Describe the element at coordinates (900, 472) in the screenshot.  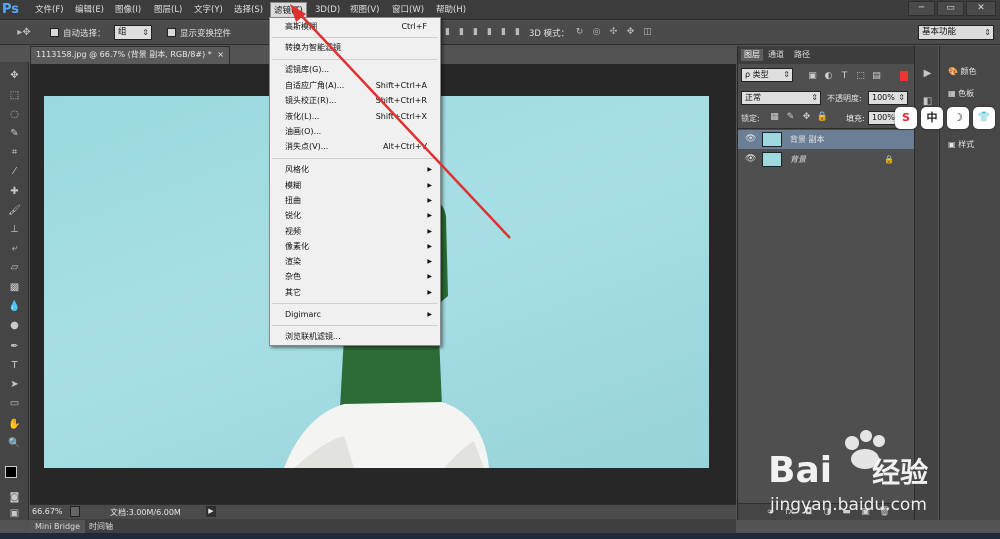
I see `watermark-brand2-text: 经验` at that location.